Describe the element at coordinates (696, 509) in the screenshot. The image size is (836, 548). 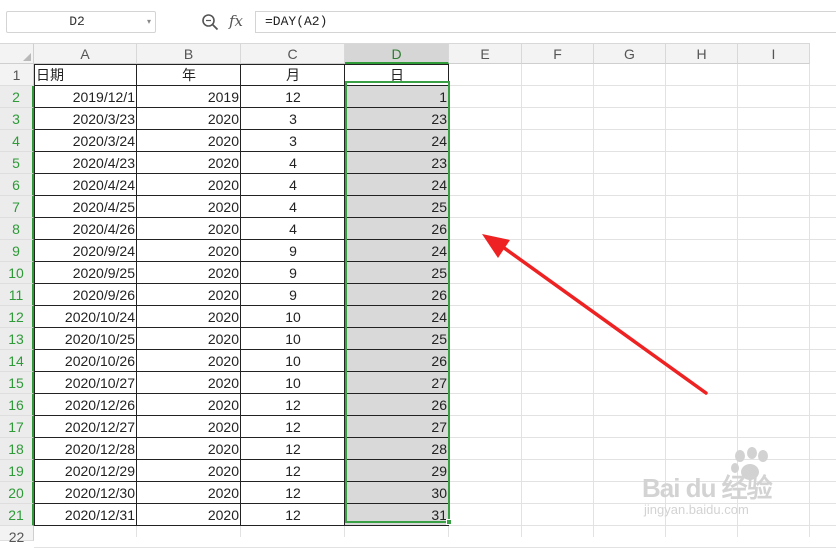
I see `watermark-url: jingyan.baidu.com` at that location.